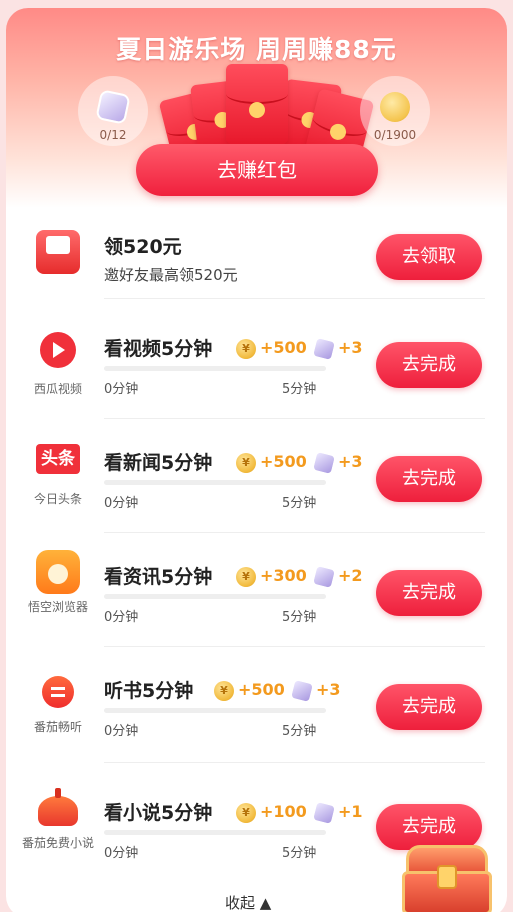 This screenshot has width=513, height=912. I want to click on earn-red-packet-button: 去赚红包, so click(257, 170).